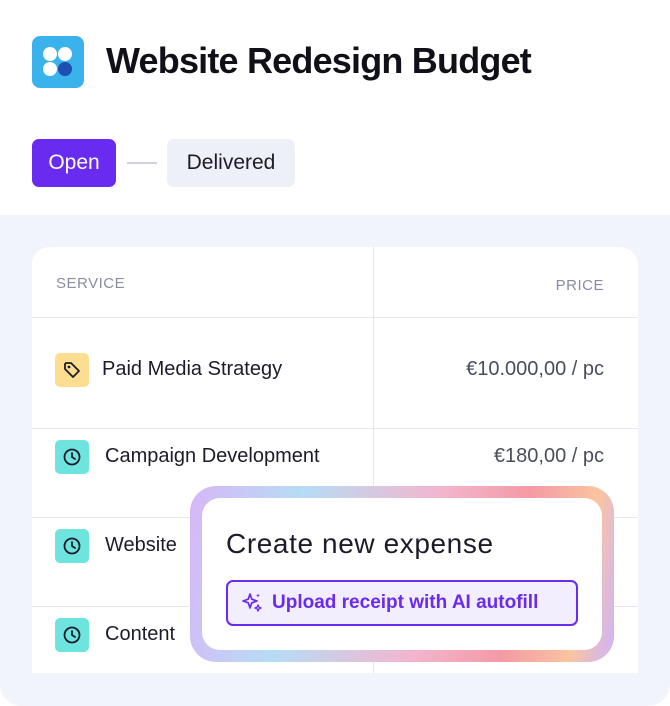 This screenshot has width=670, height=706. I want to click on row-service-name: Website, so click(141, 545).